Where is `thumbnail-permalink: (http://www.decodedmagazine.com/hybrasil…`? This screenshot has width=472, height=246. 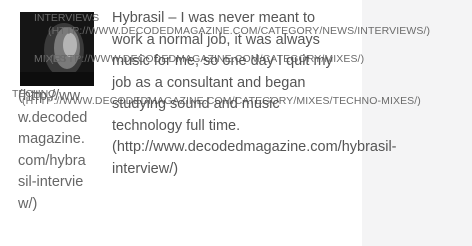
thumbnail-permalink: (http://www.decodedmagazine.com/hybrasil… is located at coordinates (55, 150).